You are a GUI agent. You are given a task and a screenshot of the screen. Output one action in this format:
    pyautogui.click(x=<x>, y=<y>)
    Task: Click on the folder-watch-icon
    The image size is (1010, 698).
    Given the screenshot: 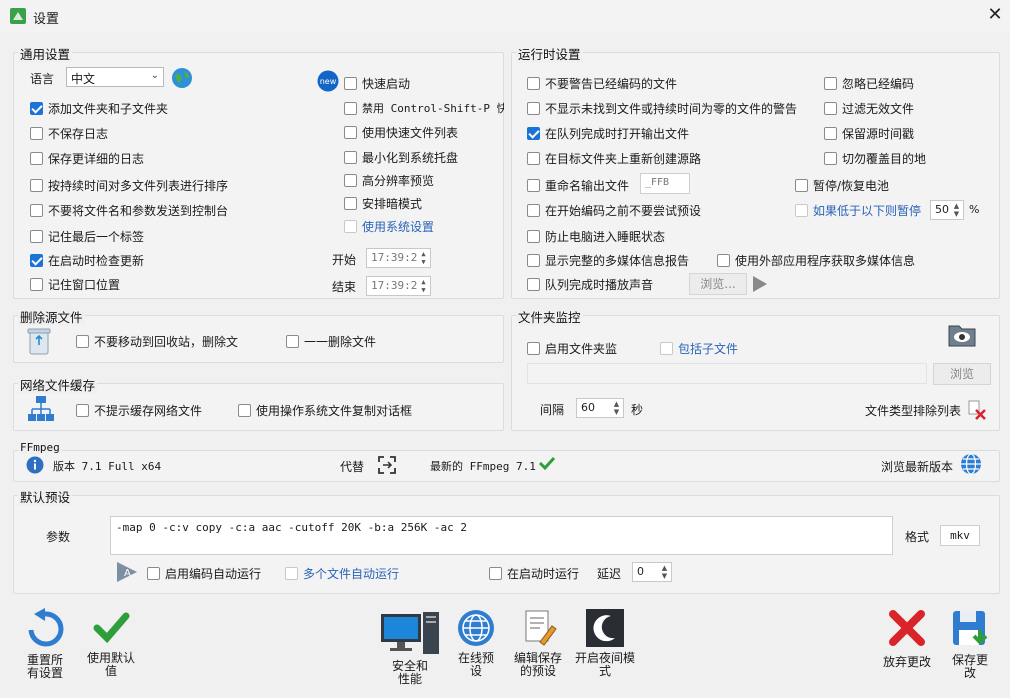 What is the action you would take?
    pyautogui.click(x=962, y=335)
    